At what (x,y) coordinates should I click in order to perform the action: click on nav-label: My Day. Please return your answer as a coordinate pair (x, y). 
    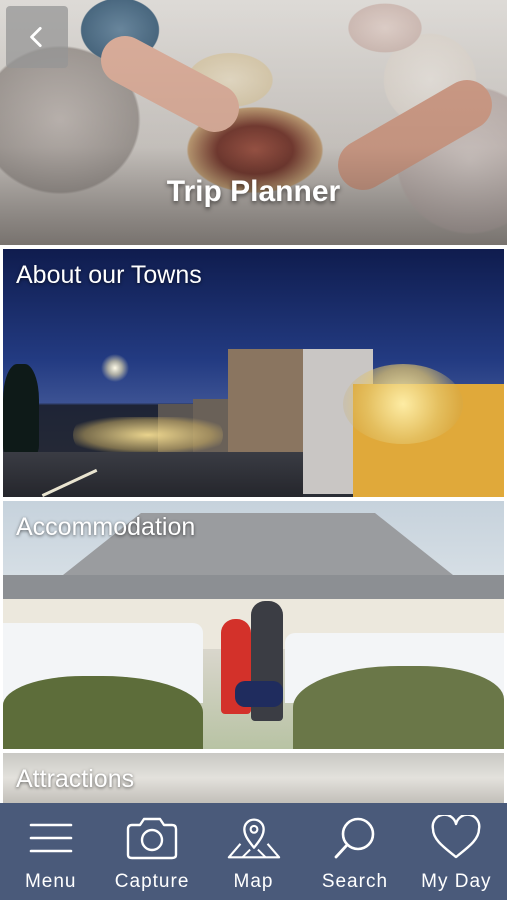
    Looking at the image, I should click on (456, 881).